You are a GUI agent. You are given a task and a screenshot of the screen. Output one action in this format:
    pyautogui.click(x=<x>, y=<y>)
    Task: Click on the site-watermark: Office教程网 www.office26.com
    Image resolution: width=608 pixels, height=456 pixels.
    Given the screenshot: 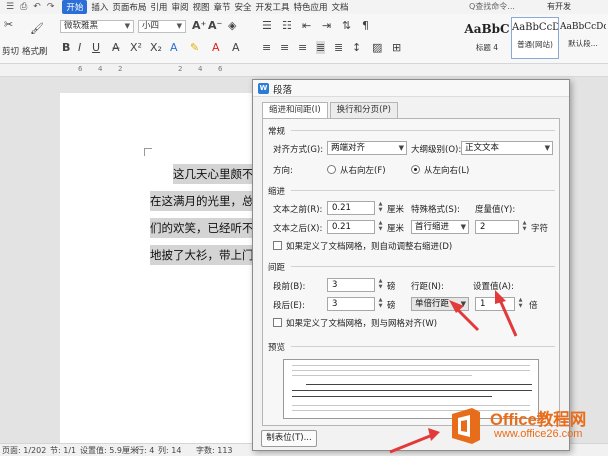 What is the action you would take?
    pyautogui.click(x=527, y=427)
    